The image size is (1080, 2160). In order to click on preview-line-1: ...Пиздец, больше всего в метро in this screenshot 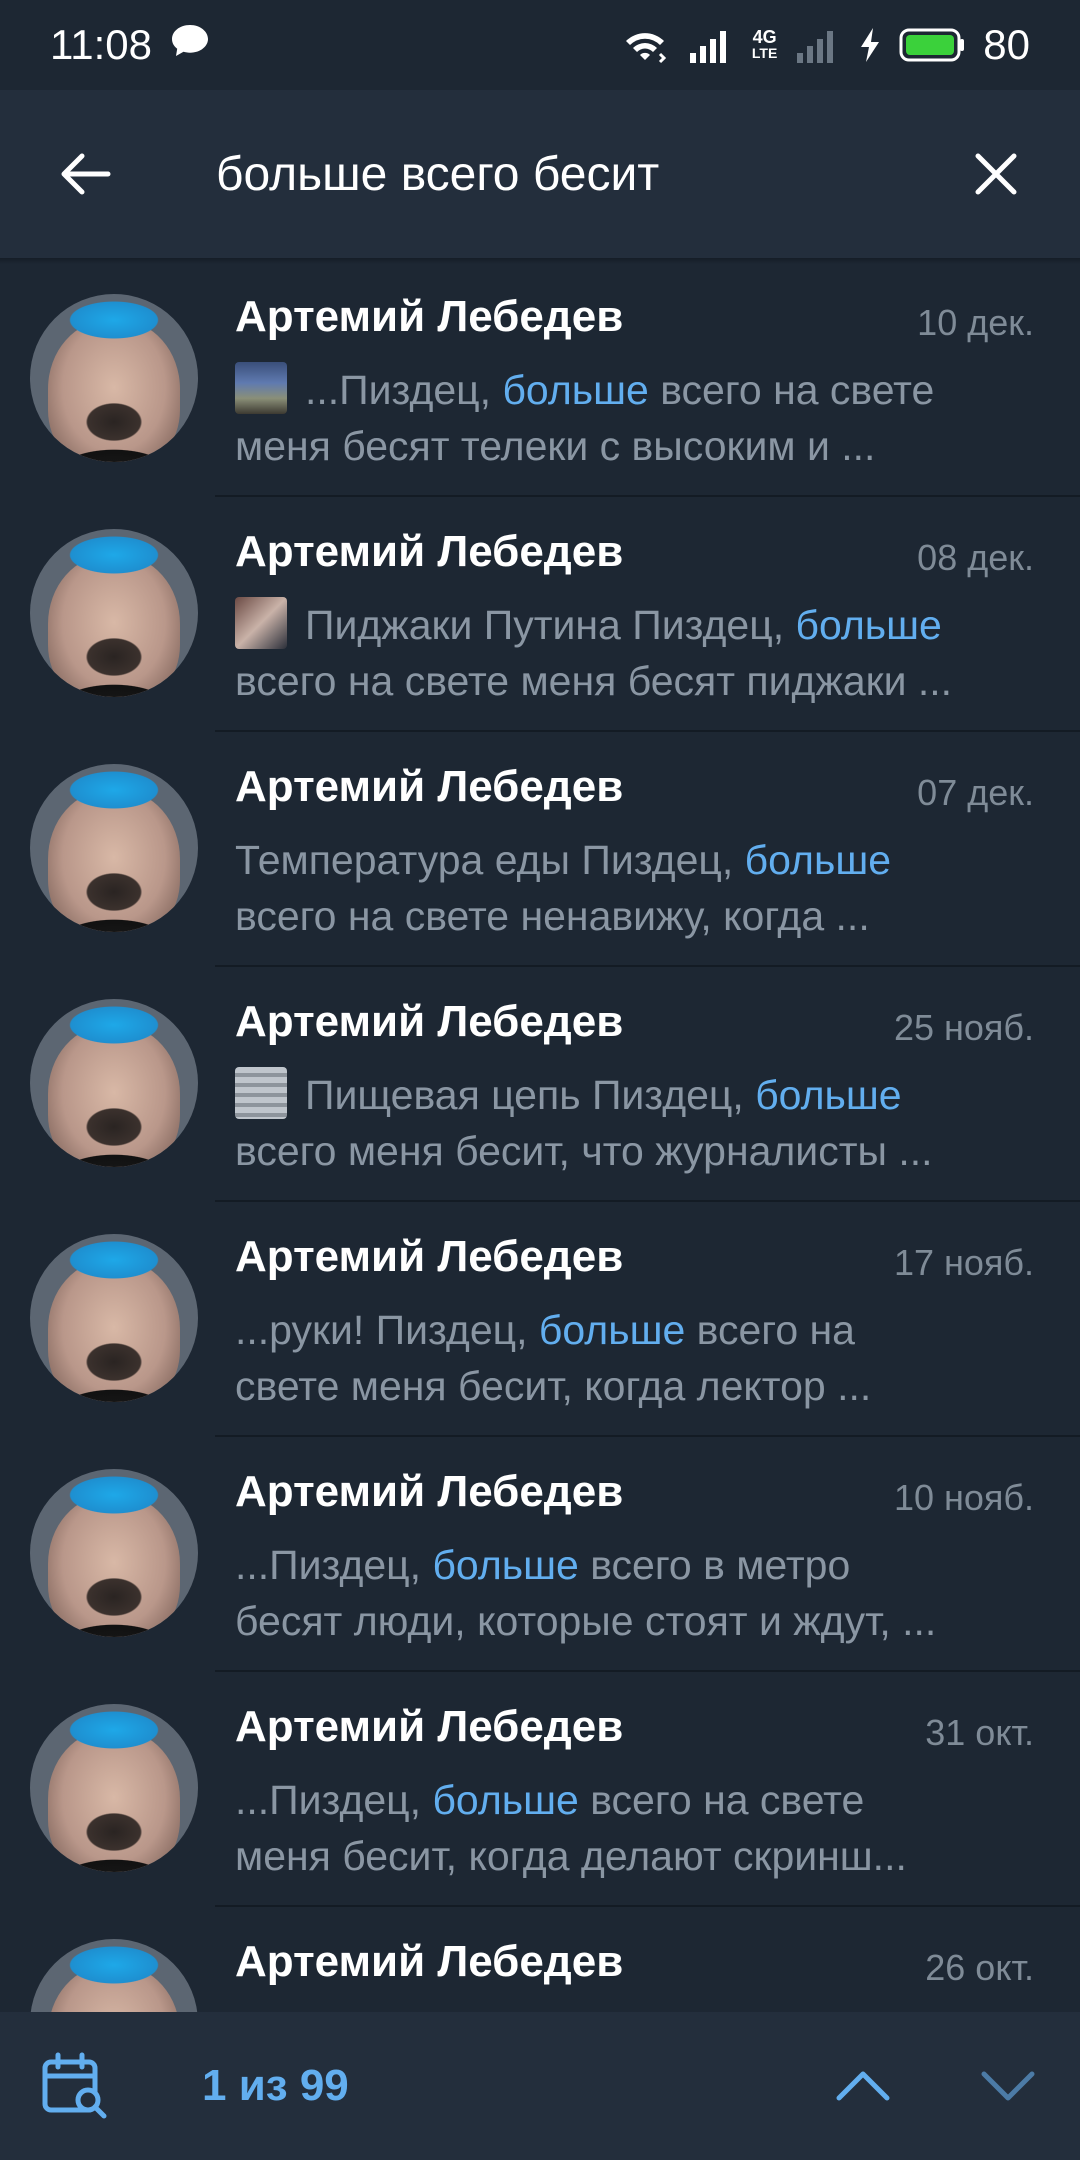, I will do `click(635, 1565)`.